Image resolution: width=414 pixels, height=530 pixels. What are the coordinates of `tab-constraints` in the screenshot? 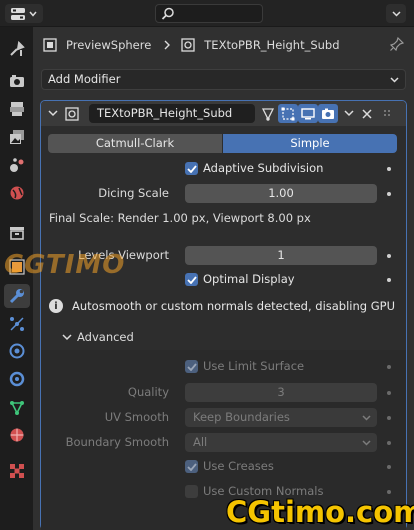 It's located at (17, 379).